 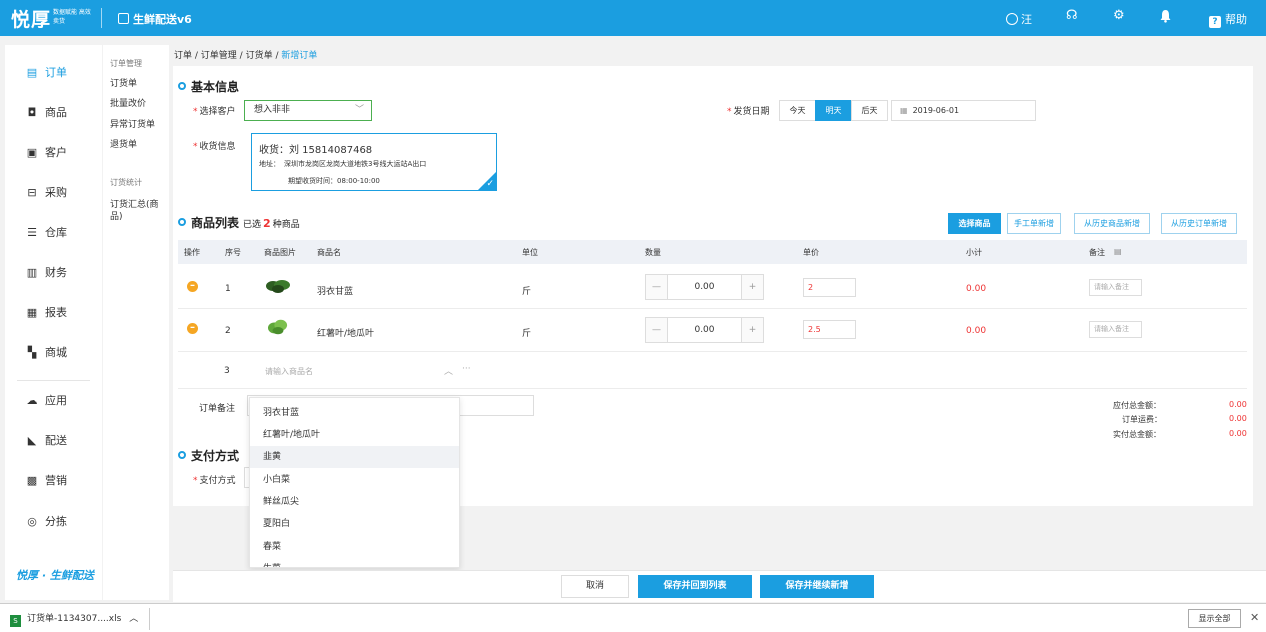 What do you see at coordinates (46, 233) in the screenshot?
I see `sidebar-item-warehouse: ☰ 仓库` at bounding box center [46, 233].